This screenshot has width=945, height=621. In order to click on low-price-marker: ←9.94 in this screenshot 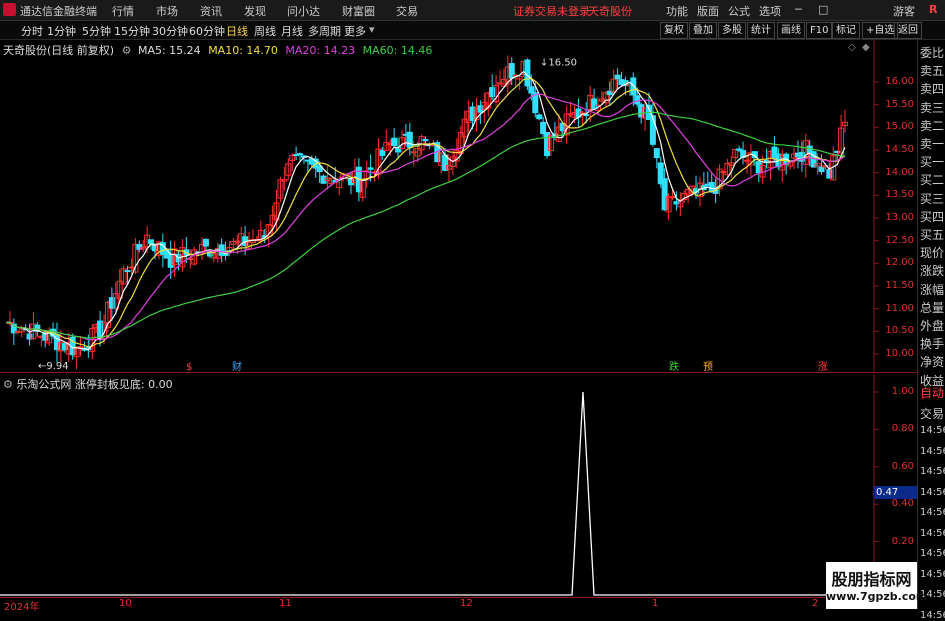, I will do `click(53, 366)`.